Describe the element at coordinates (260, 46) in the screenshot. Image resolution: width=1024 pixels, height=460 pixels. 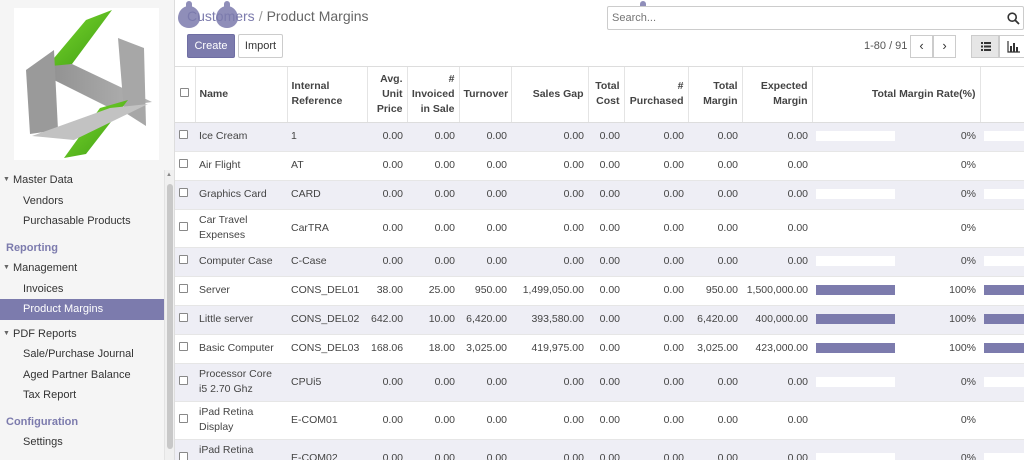
I see `import-button: Import` at that location.